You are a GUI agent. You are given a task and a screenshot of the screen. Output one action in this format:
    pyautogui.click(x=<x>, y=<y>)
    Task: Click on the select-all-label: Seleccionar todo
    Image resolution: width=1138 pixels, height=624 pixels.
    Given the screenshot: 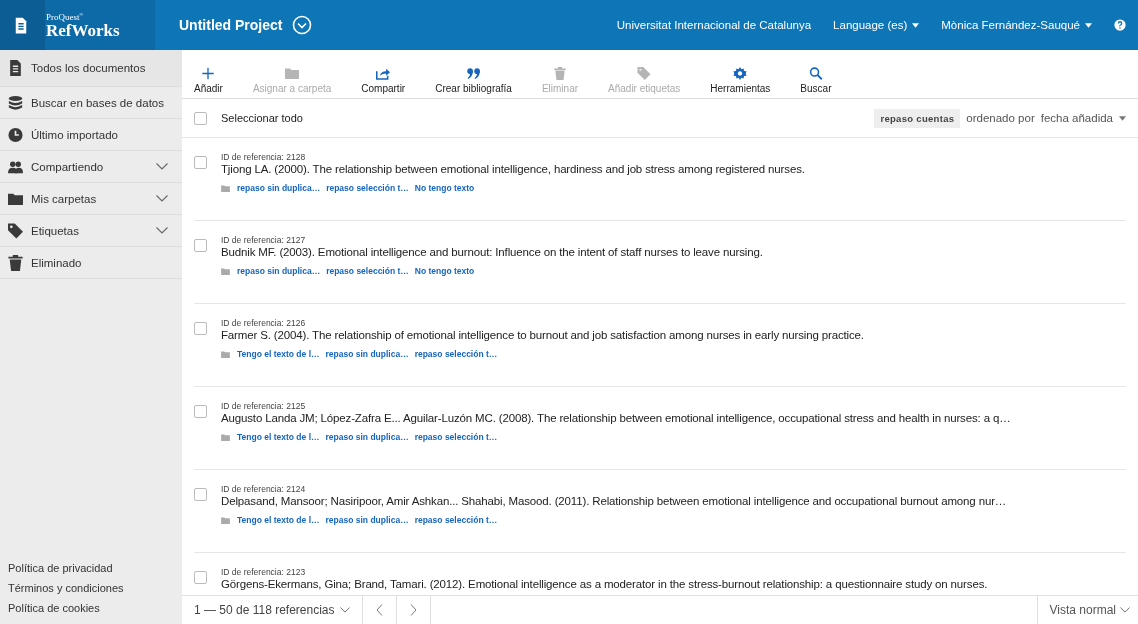 What is the action you would take?
    pyautogui.click(x=262, y=118)
    